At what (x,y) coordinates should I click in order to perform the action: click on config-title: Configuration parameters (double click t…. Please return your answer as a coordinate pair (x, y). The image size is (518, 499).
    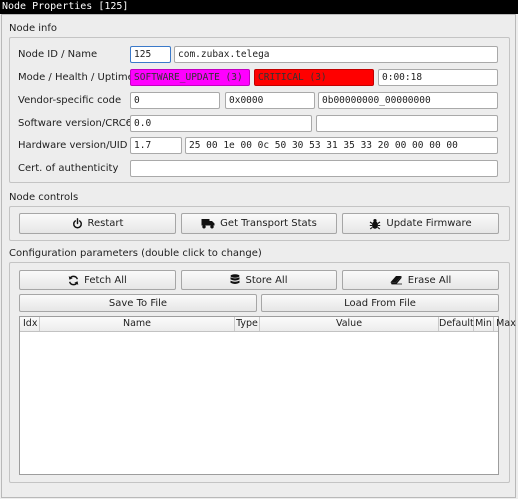
    Looking at the image, I should click on (135, 253).